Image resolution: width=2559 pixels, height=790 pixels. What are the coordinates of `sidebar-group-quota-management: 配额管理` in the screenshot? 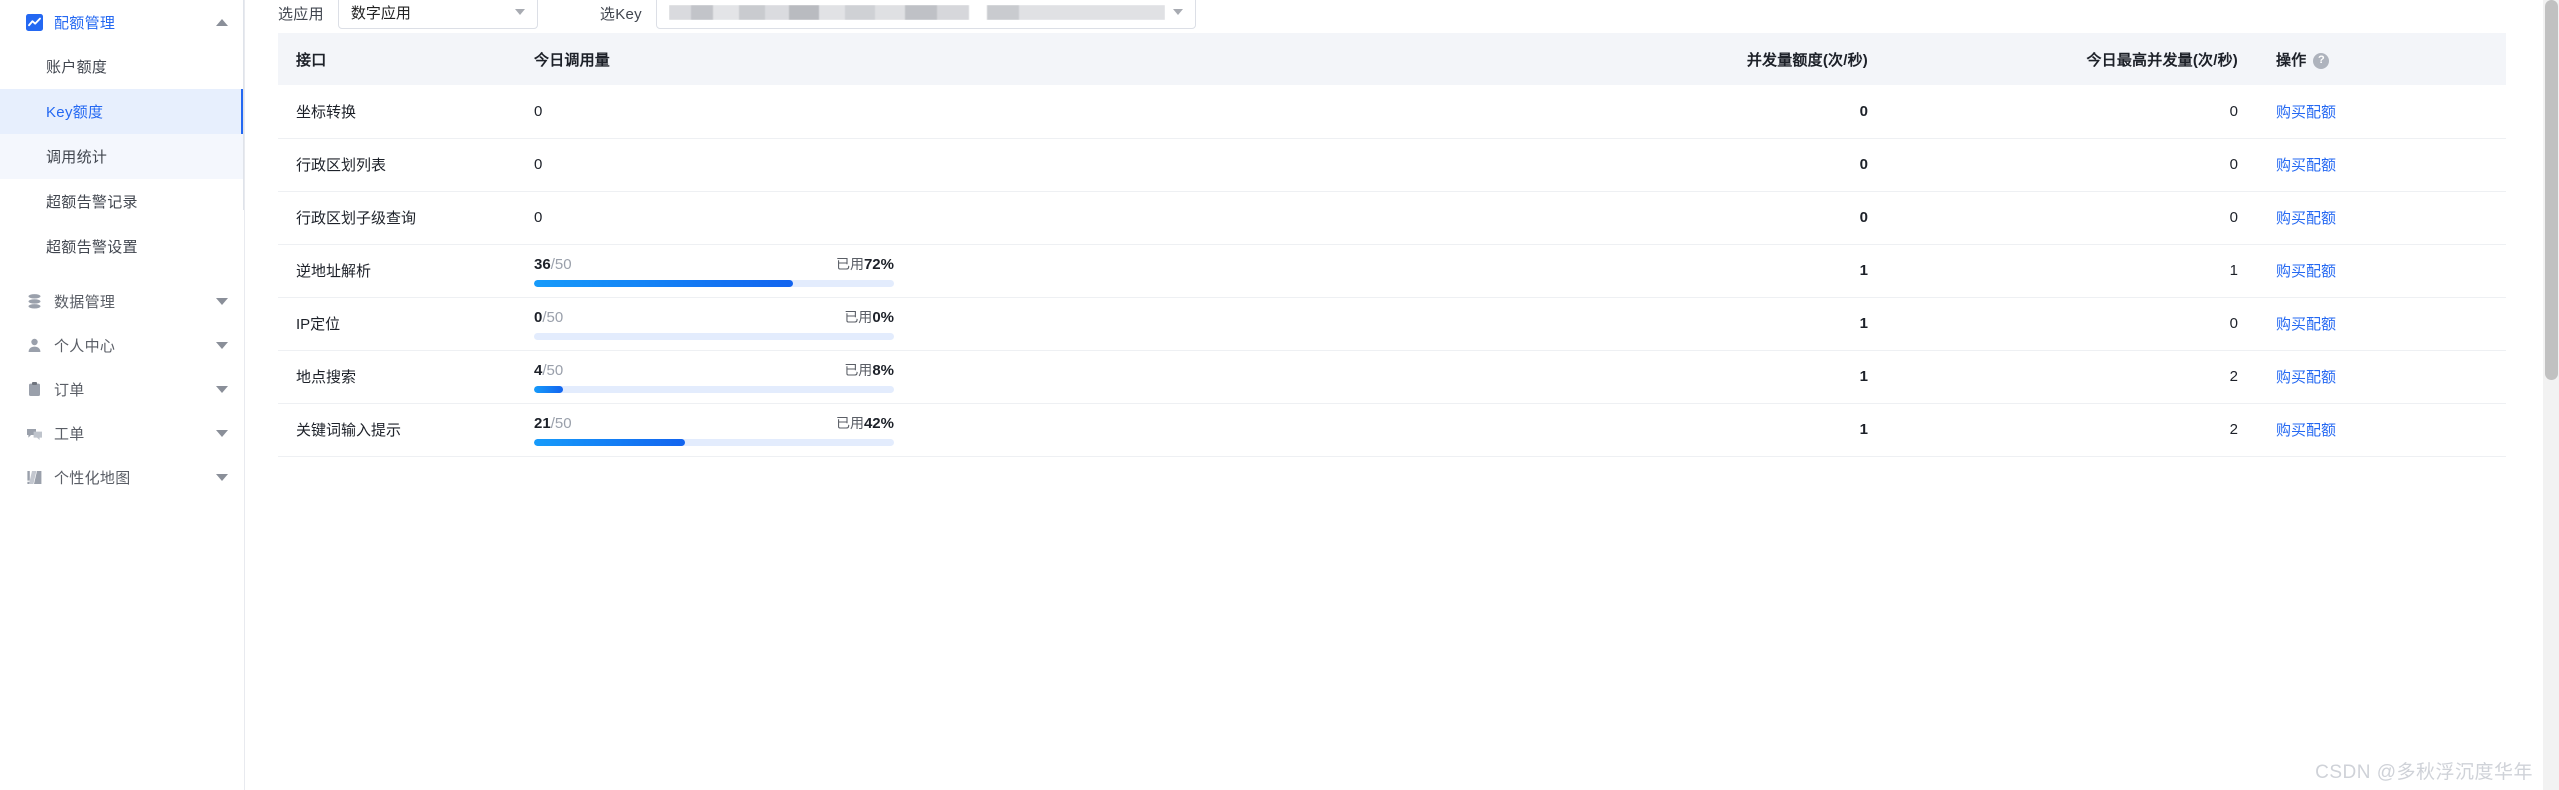 It's located at (122, 22).